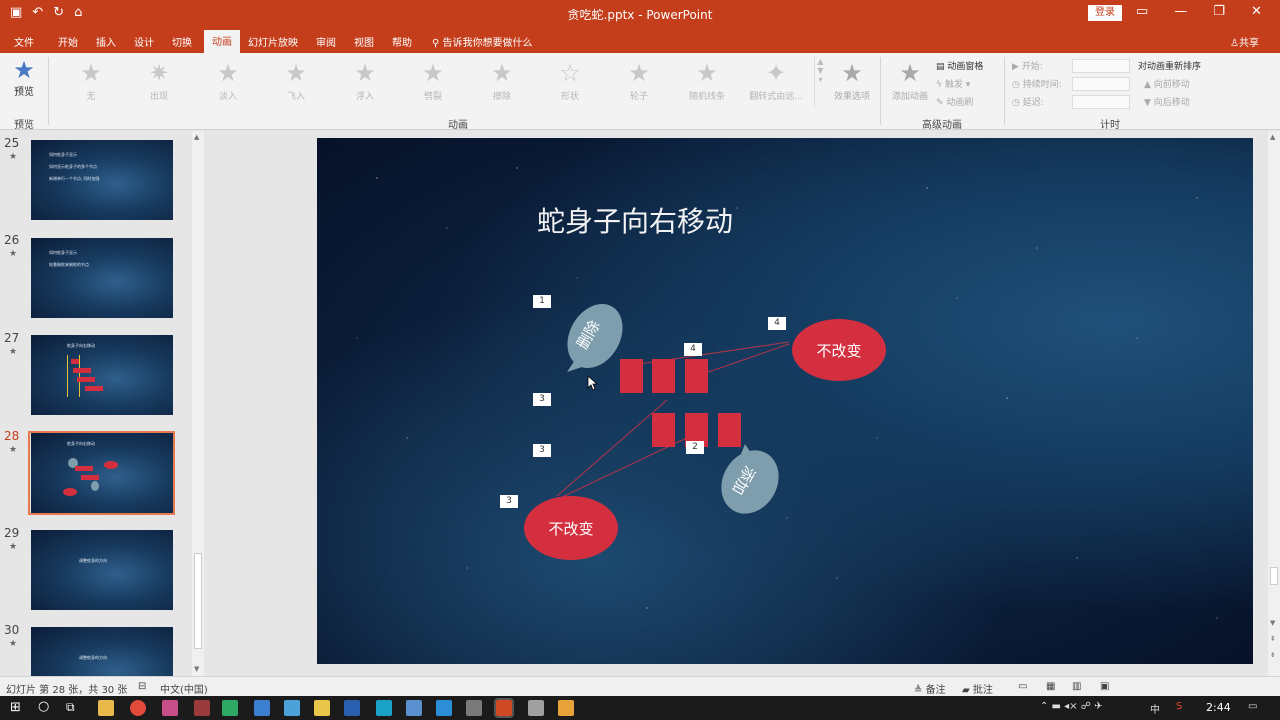 The height and width of the screenshot is (720, 1280). What do you see at coordinates (1076, 686) in the screenshot?
I see `reading-view-icon: ▥` at bounding box center [1076, 686].